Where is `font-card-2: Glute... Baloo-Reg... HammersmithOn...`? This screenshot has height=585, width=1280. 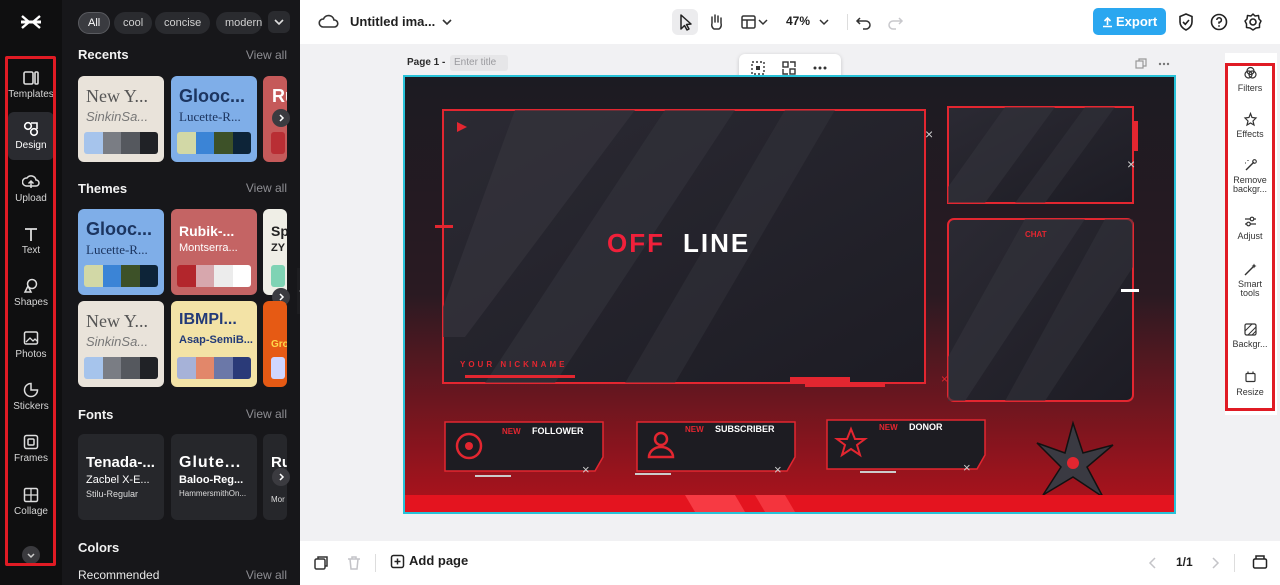 font-card-2: Glute... Baloo-Reg... HammersmithOn... is located at coordinates (214, 477).